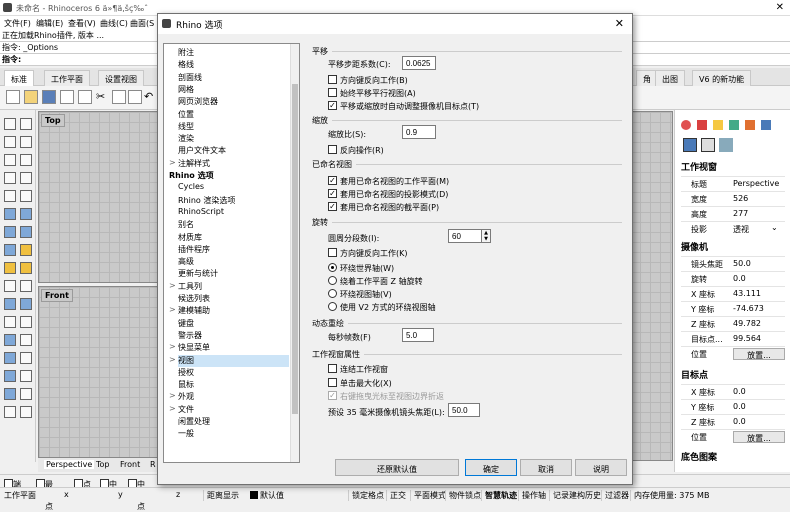 The width and height of the screenshot is (790, 512). What do you see at coordinates (10, 286) in the screenshot?
I see `fillet-icon` at bounding box center [10, 286].